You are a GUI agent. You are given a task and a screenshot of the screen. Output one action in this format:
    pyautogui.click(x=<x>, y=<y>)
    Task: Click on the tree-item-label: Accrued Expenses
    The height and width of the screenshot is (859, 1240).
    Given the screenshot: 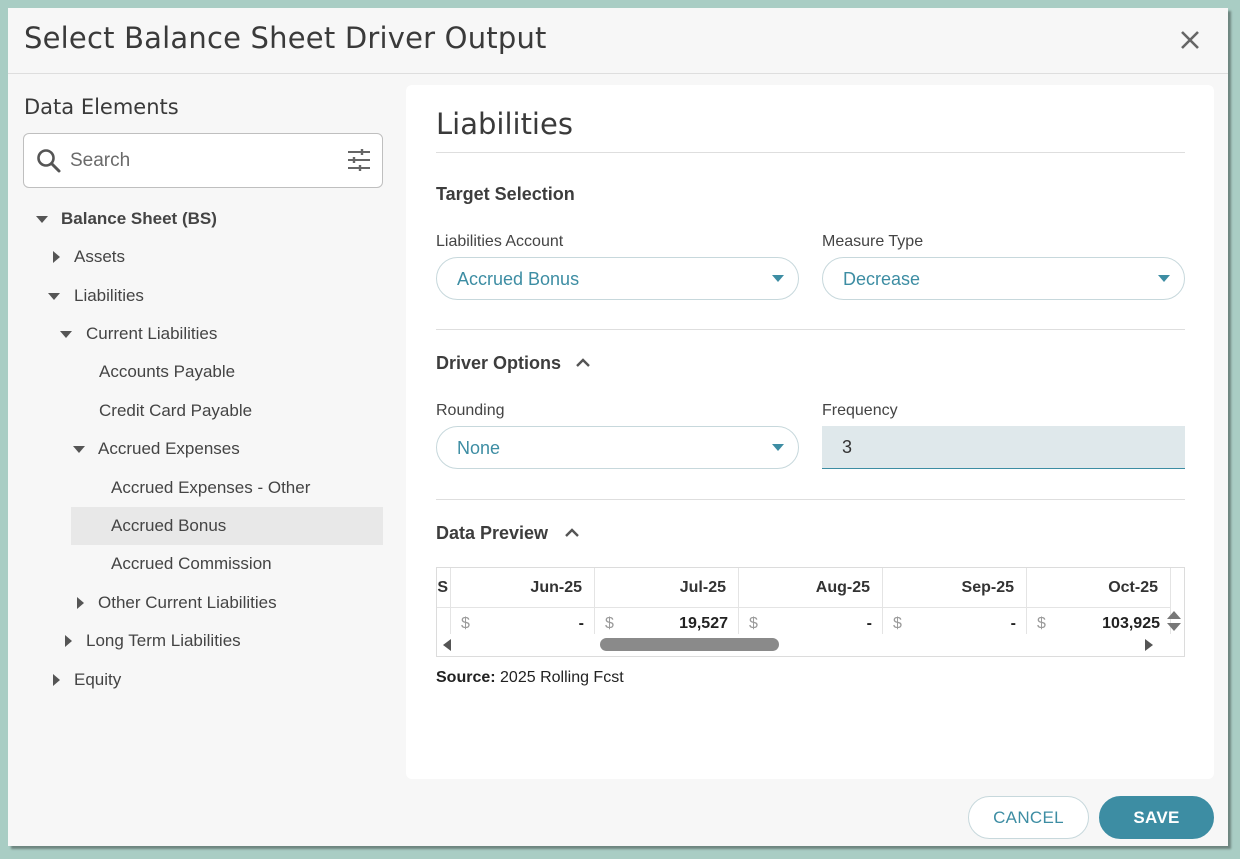 What is the action you would take?
    pyautogui.click(x=169, y=448)
    